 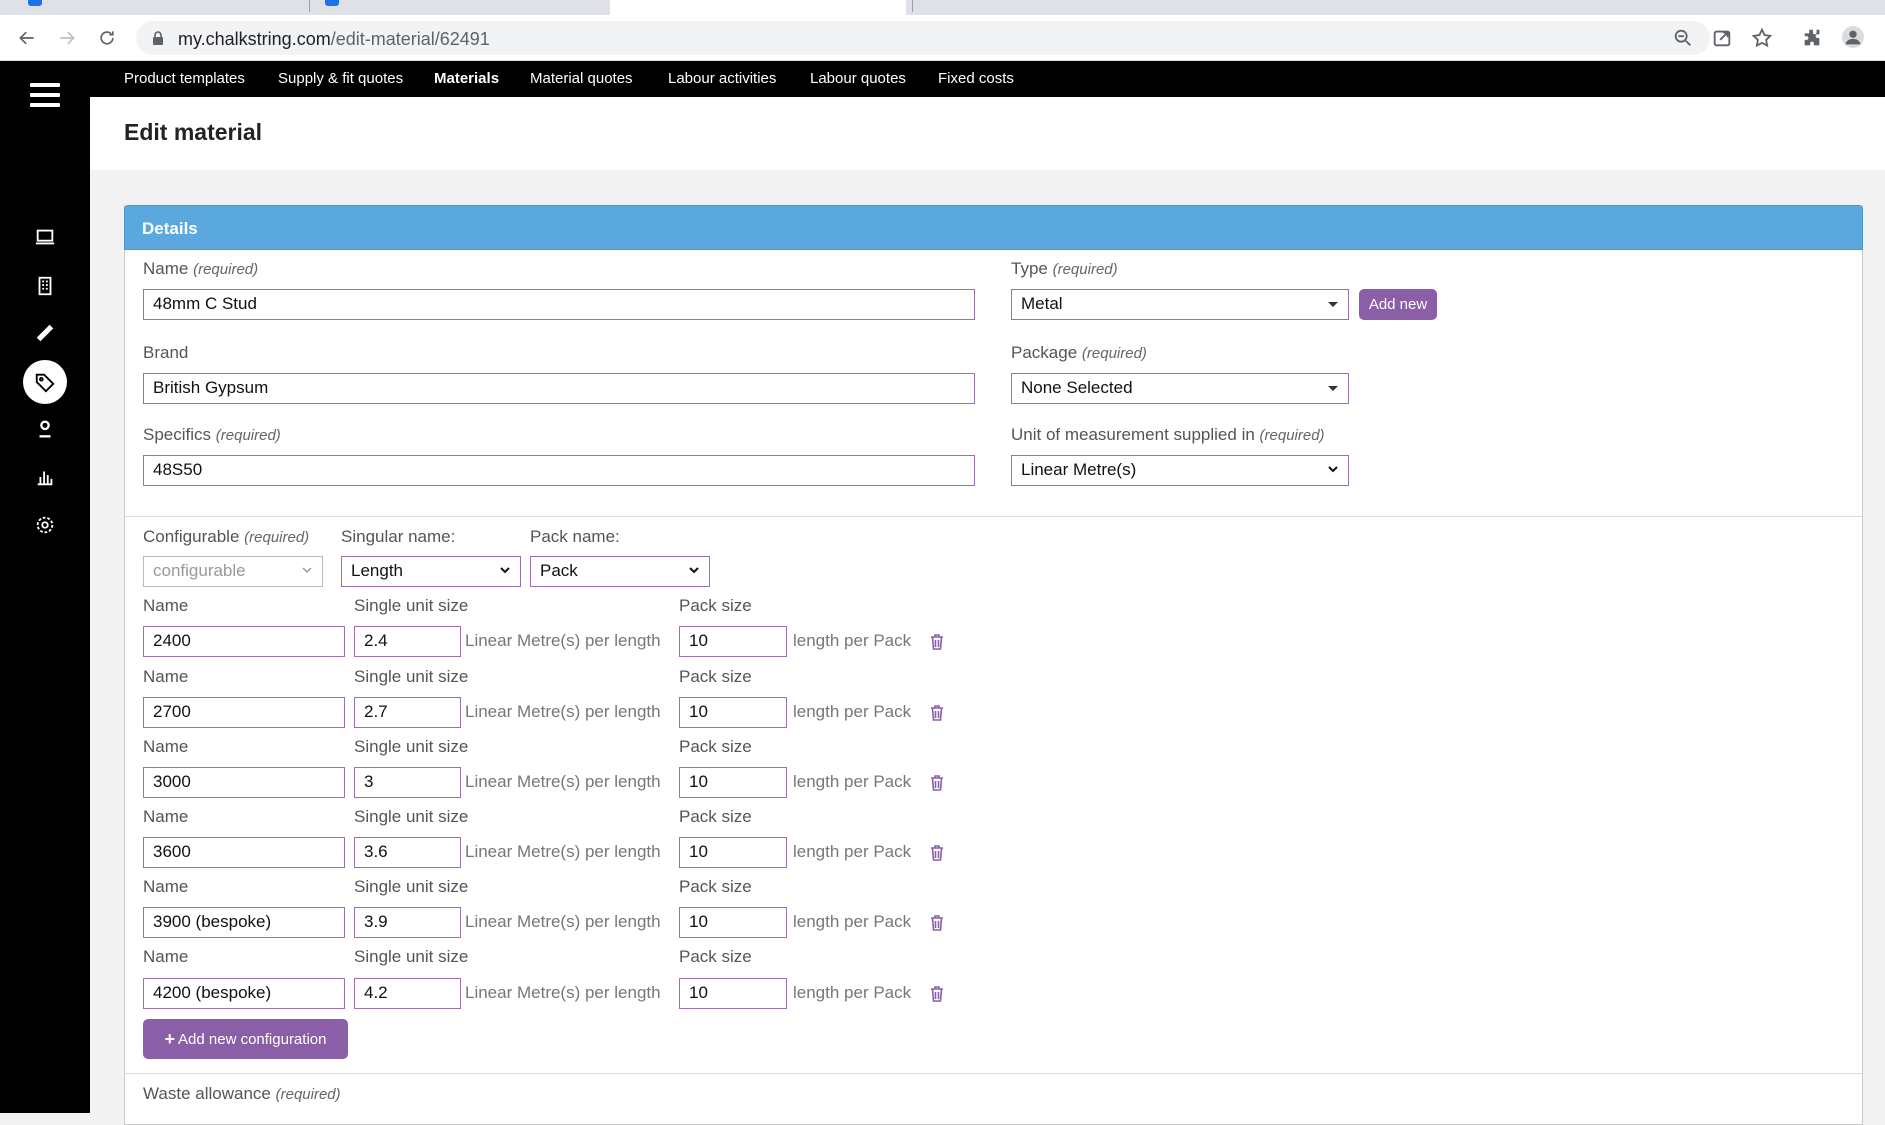 What do you see at coordinates (407, 782) in the screenshot?
I see `config-unit-size-field: 3` at bounding box center [407, 782].